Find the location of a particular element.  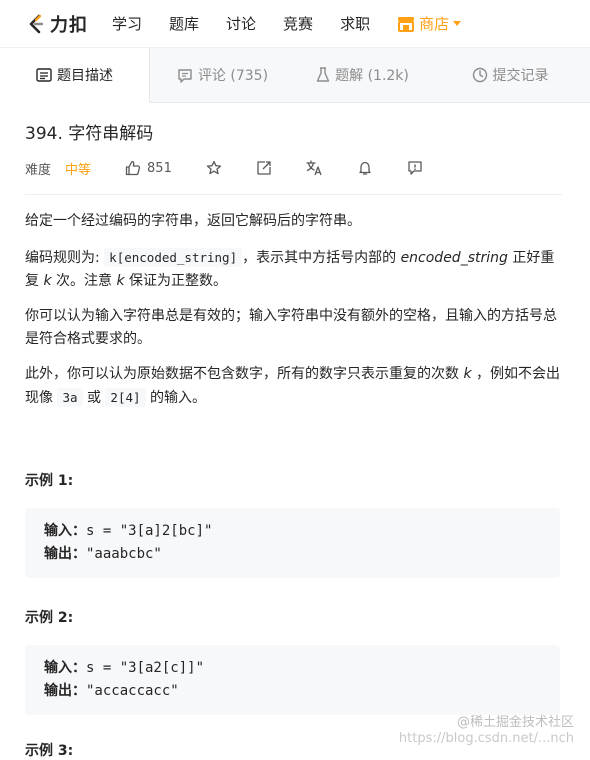

example-output-line: 输出："aaabcbc" is located at coordinates (292, 554).